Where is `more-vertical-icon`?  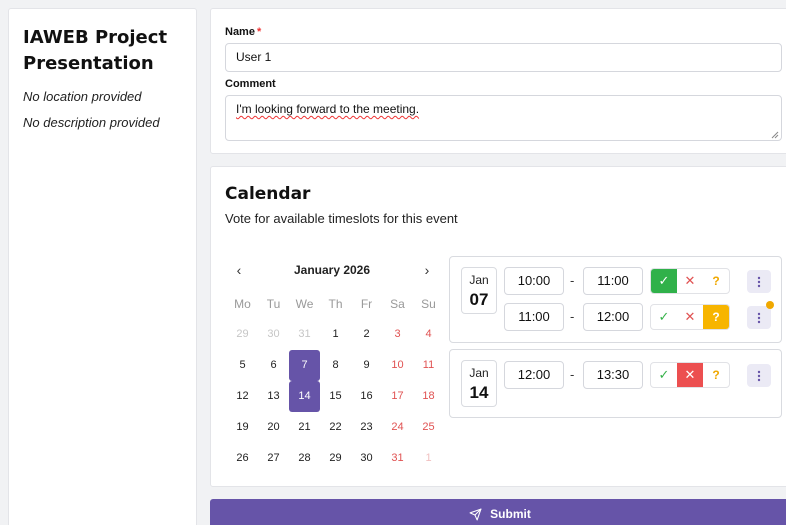
more-vertical-icon is located at coordinates (759, 375).